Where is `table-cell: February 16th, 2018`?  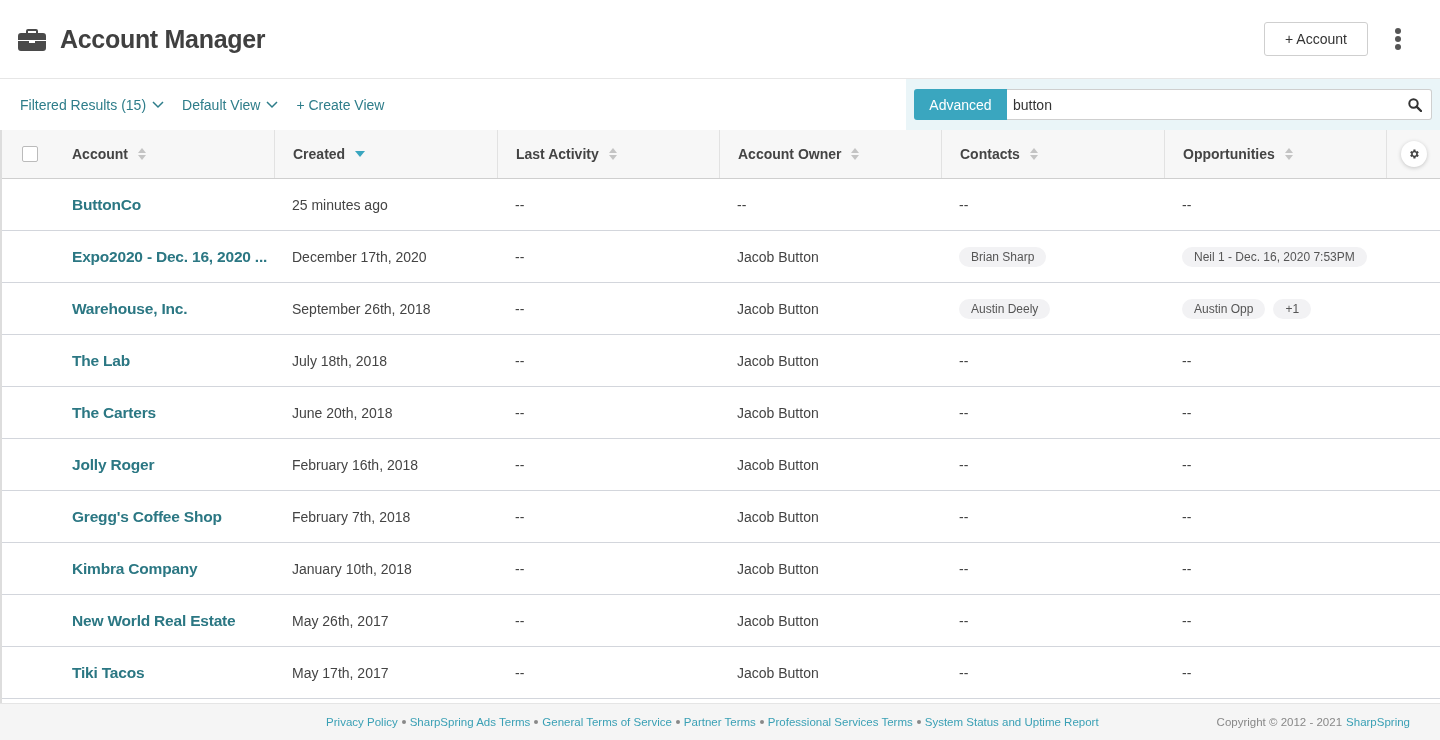
table-cell: February 16th, 2018 is located at coordinates (355, 464).